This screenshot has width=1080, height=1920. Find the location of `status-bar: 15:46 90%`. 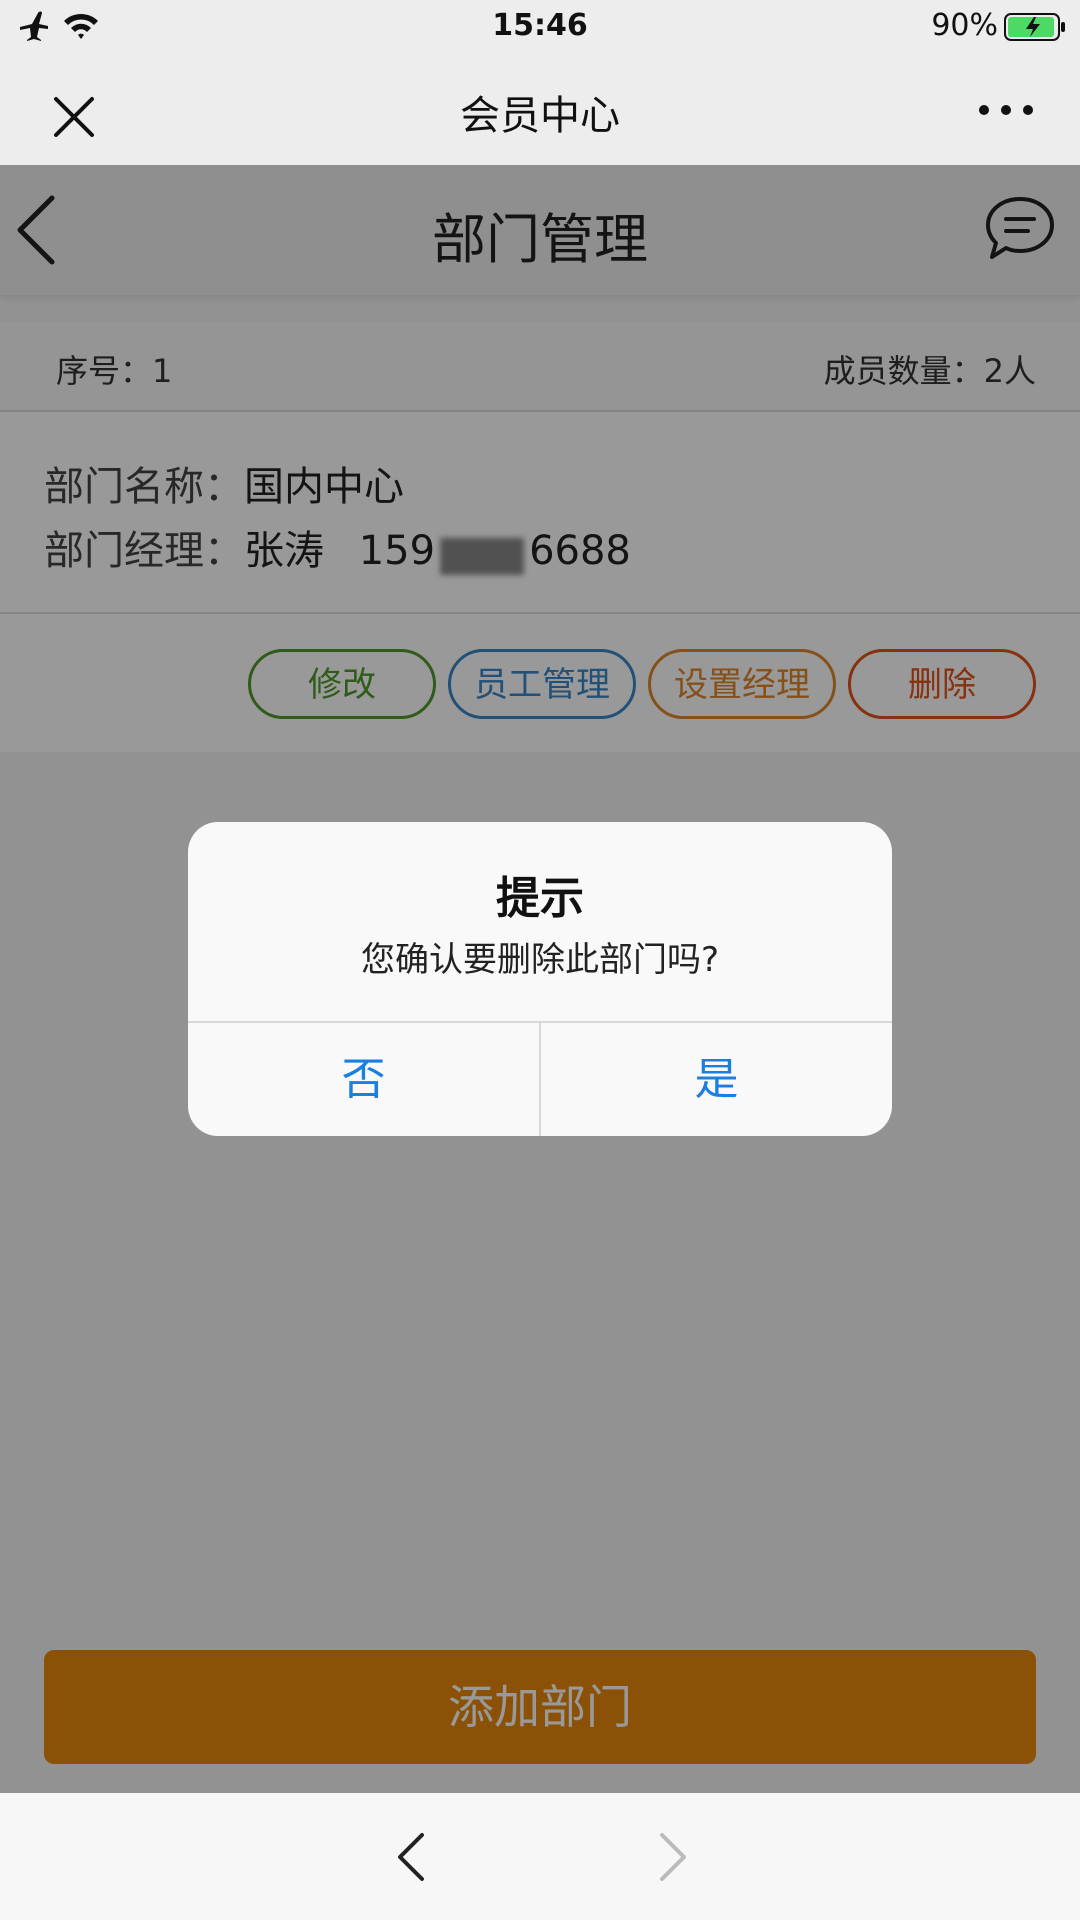

status-bar: 15:46 90% is located at coordinates (540, 27).